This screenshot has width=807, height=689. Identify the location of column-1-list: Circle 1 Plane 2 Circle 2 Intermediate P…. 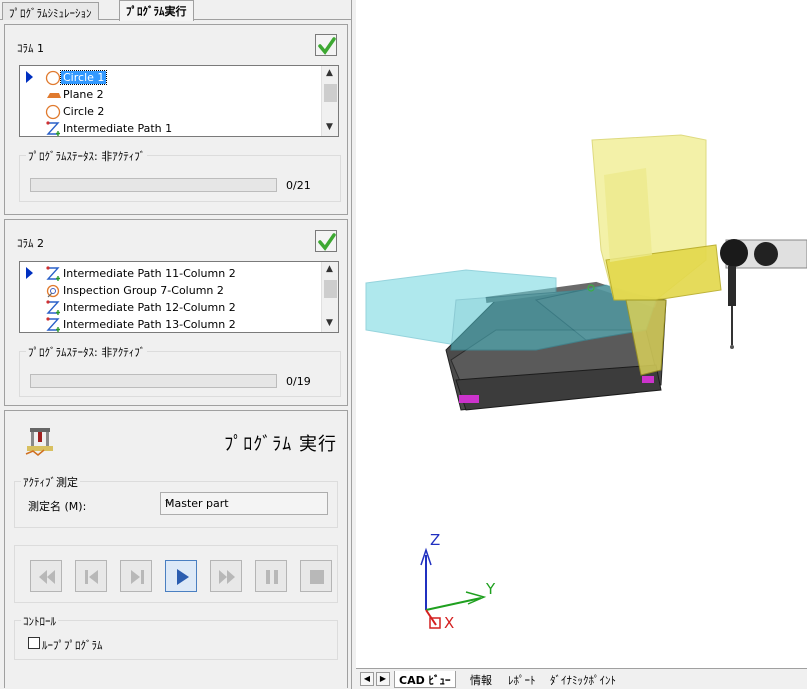
(179, 101).